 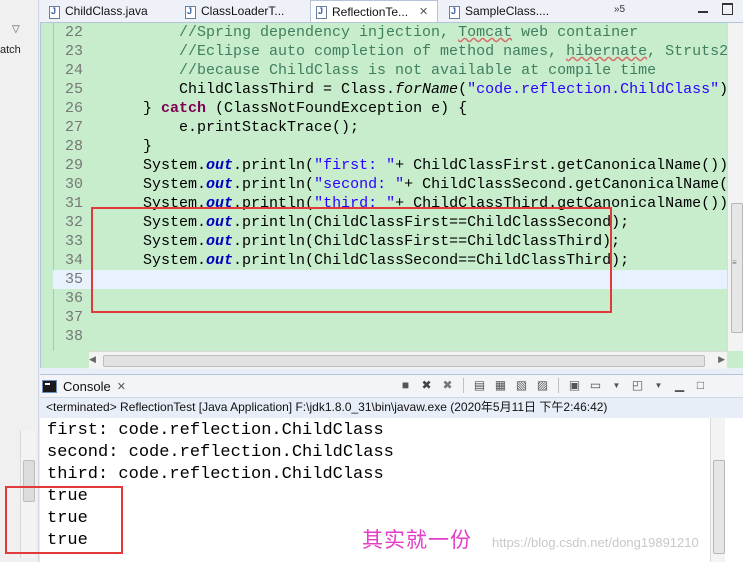 I want to click on tab-childclass: ChildClass.java, so click(x=105, y=11).